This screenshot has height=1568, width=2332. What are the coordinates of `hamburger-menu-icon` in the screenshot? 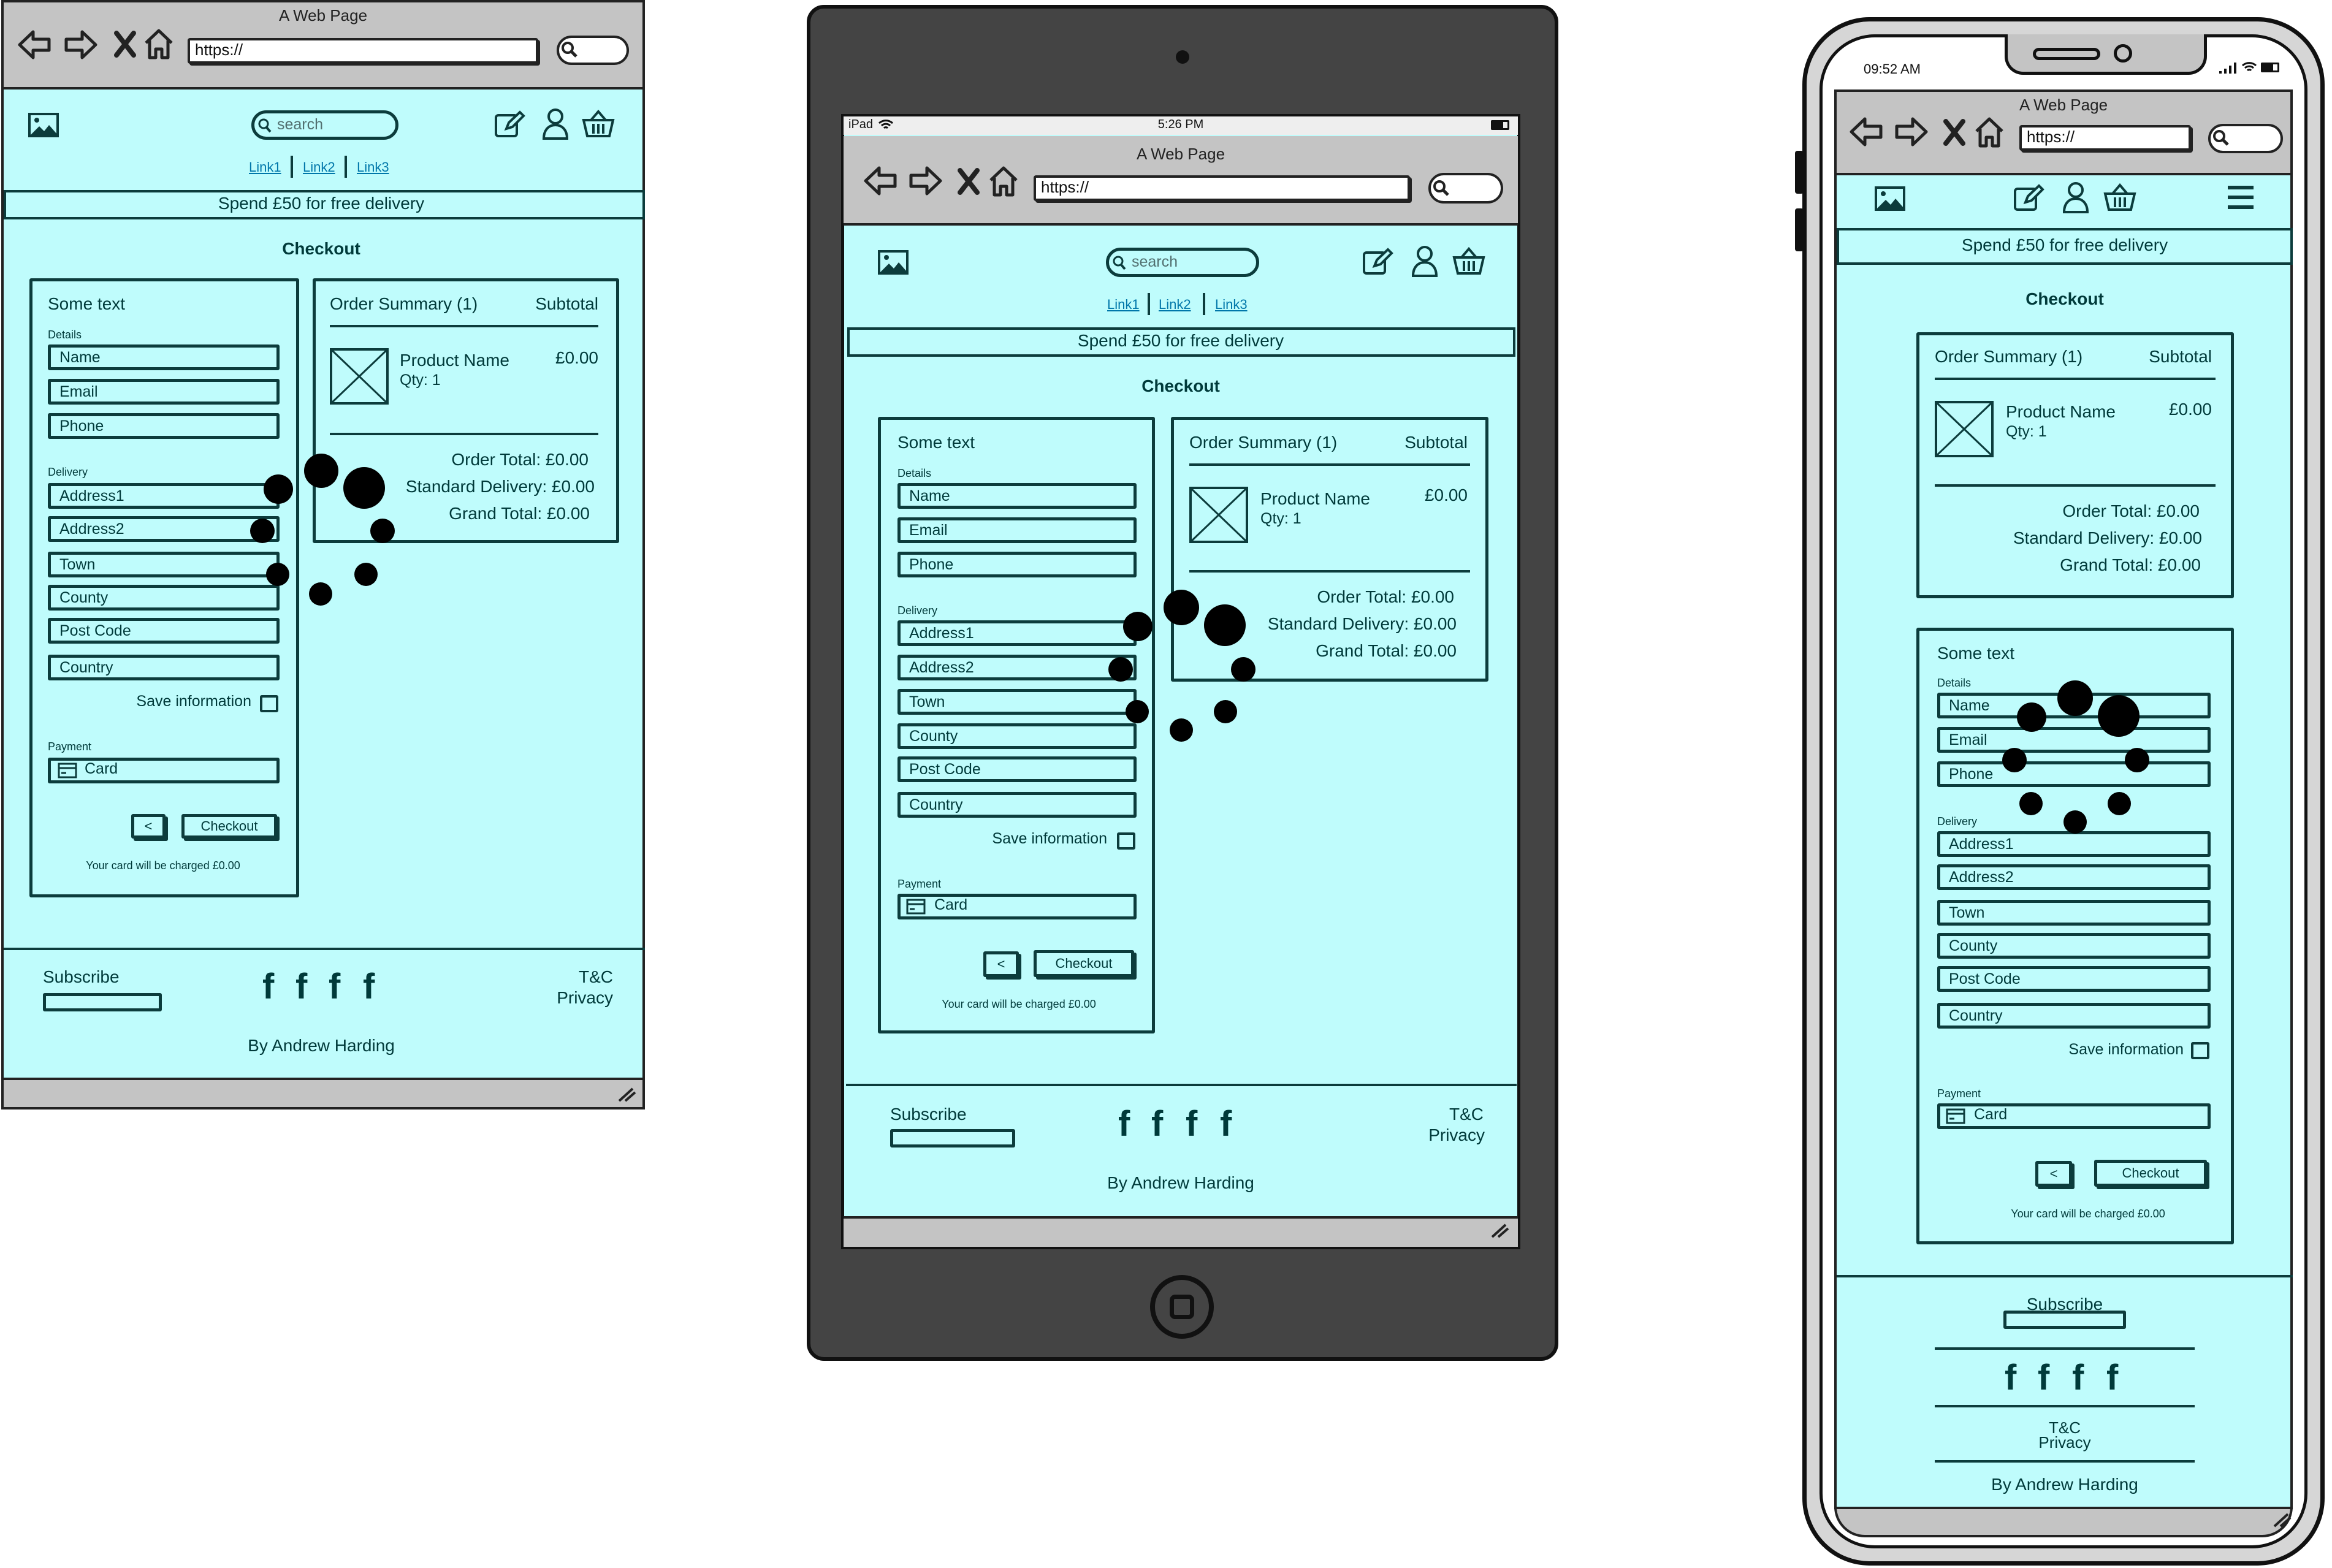 It's located at (2241, 198).